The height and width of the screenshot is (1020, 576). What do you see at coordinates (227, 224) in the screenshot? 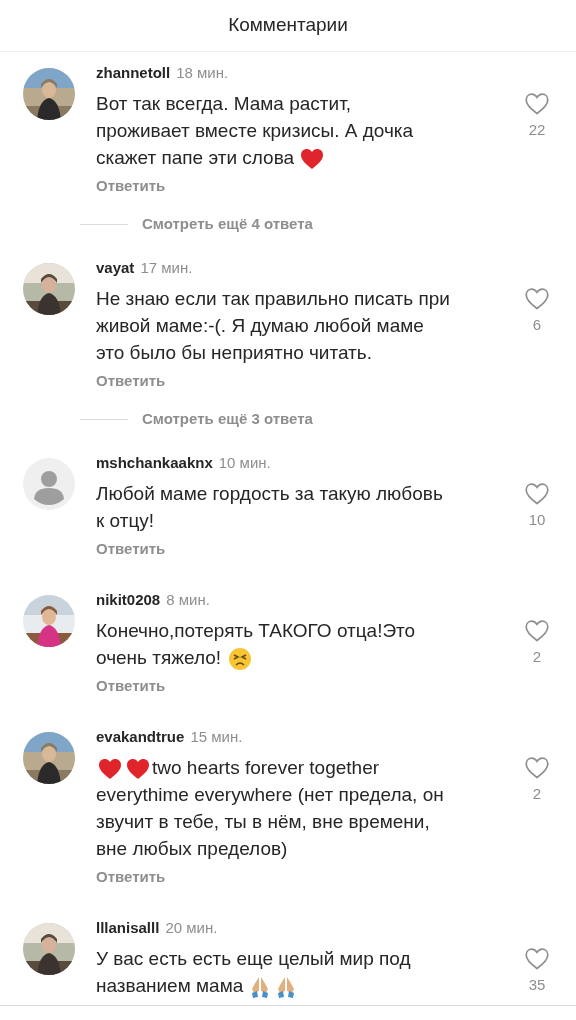
I see `view-replies-link: Смотреть ещё 4 ответа` at bounding box center [227, 224].